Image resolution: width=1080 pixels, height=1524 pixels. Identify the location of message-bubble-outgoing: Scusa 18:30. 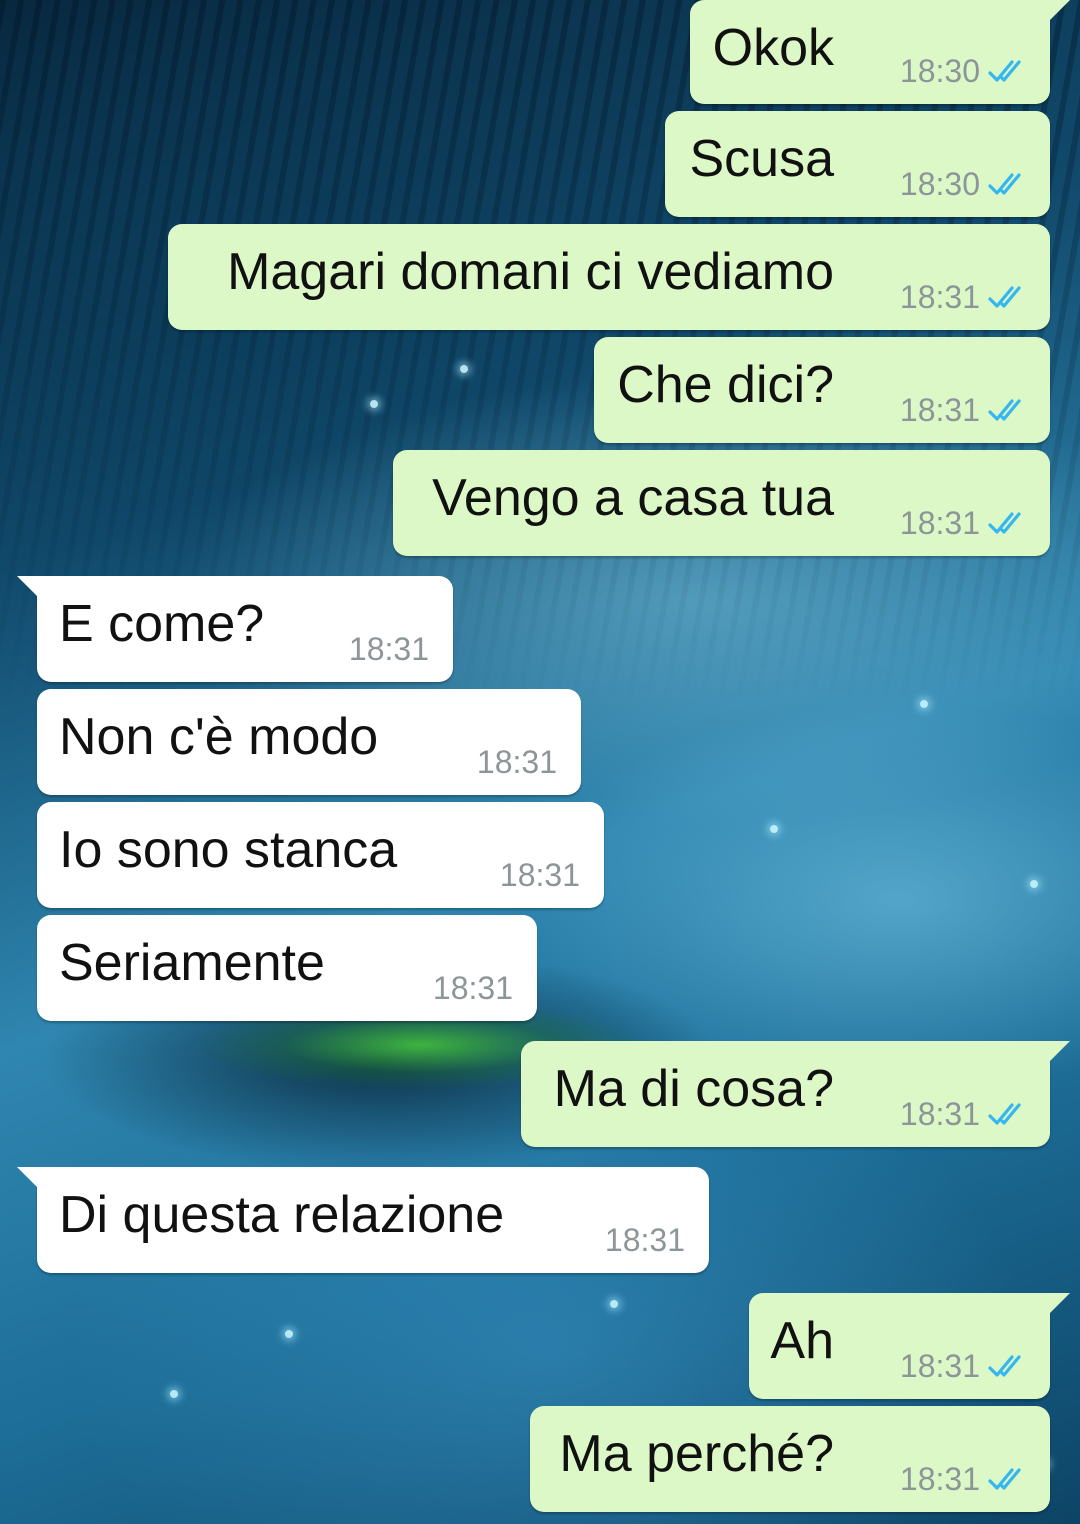
(857, 164).